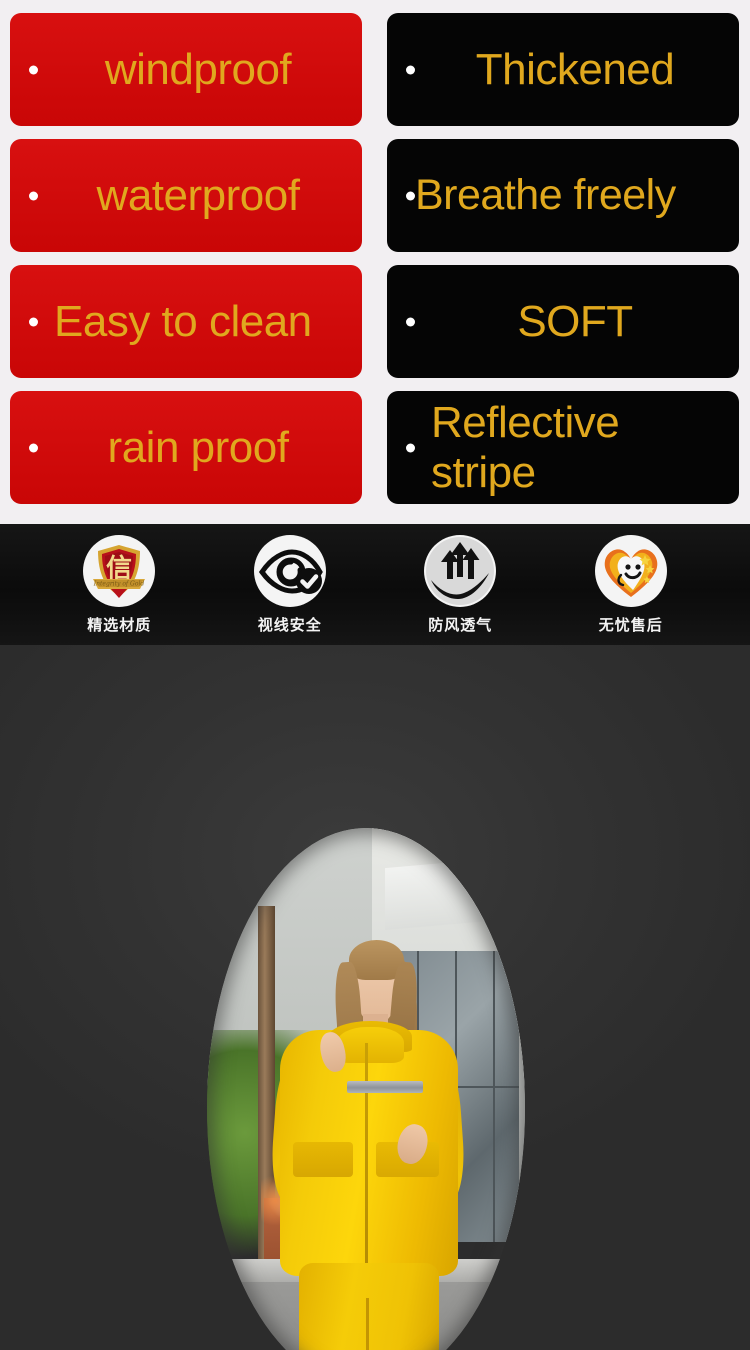 The width and height of the screenshot is (750, 1350). I want to click on yellow-rain-pants, so click(369, 1306).